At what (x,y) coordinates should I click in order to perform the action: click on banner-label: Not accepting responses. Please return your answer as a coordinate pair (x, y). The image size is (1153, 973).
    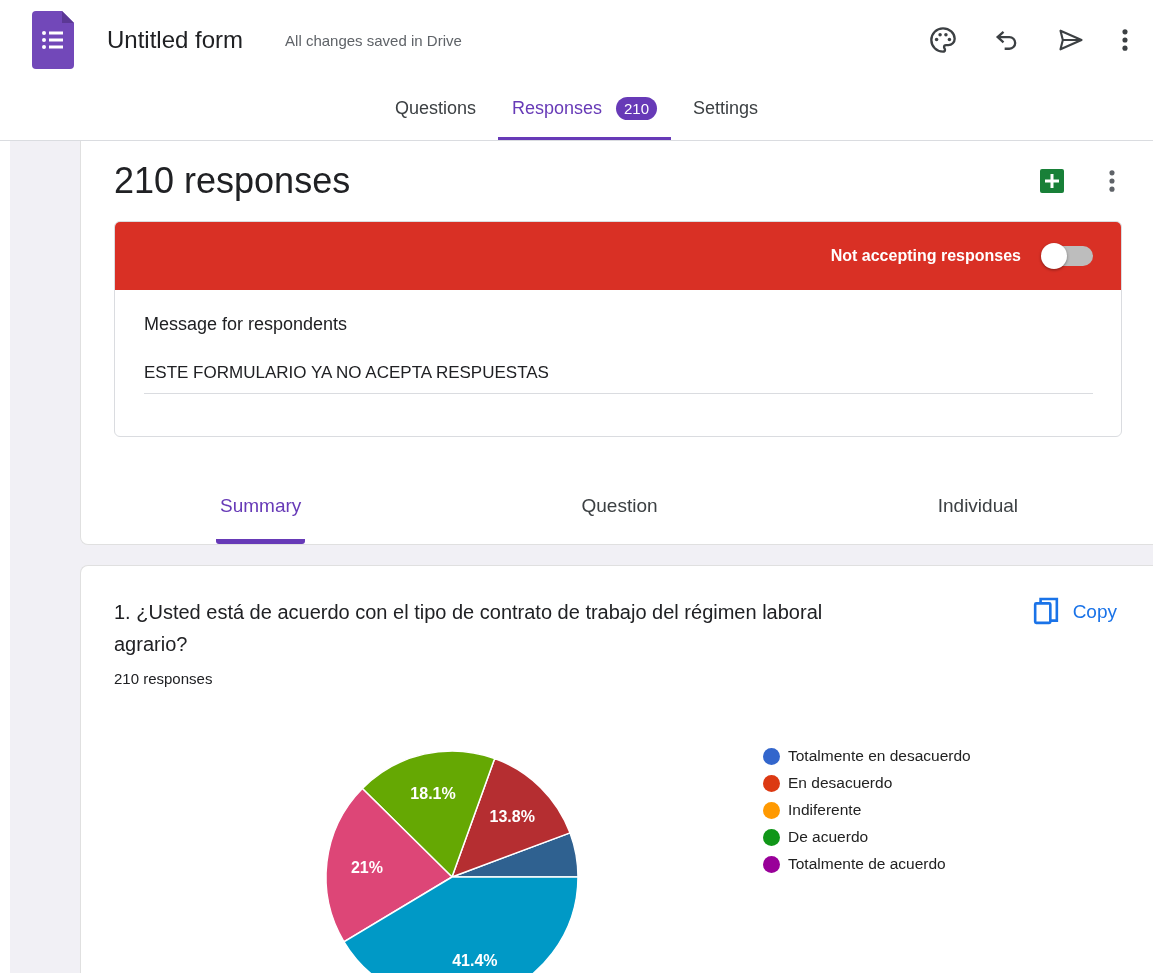
    Looking at the image, I should click on (925, 256).